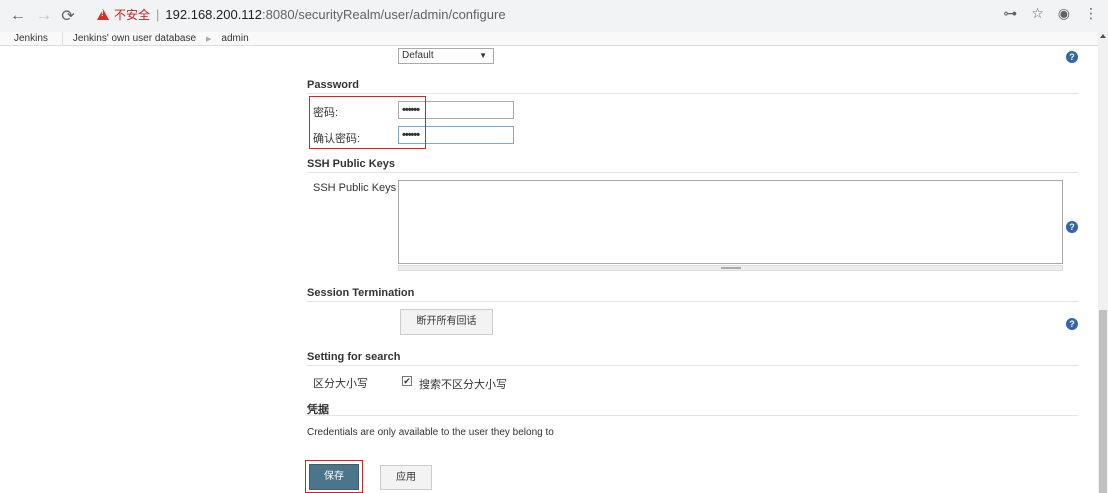  What do you see at coordinates (446, 56) in the screenshot?
I see `default-select: Default ▼` at bounding box center [446, 56].